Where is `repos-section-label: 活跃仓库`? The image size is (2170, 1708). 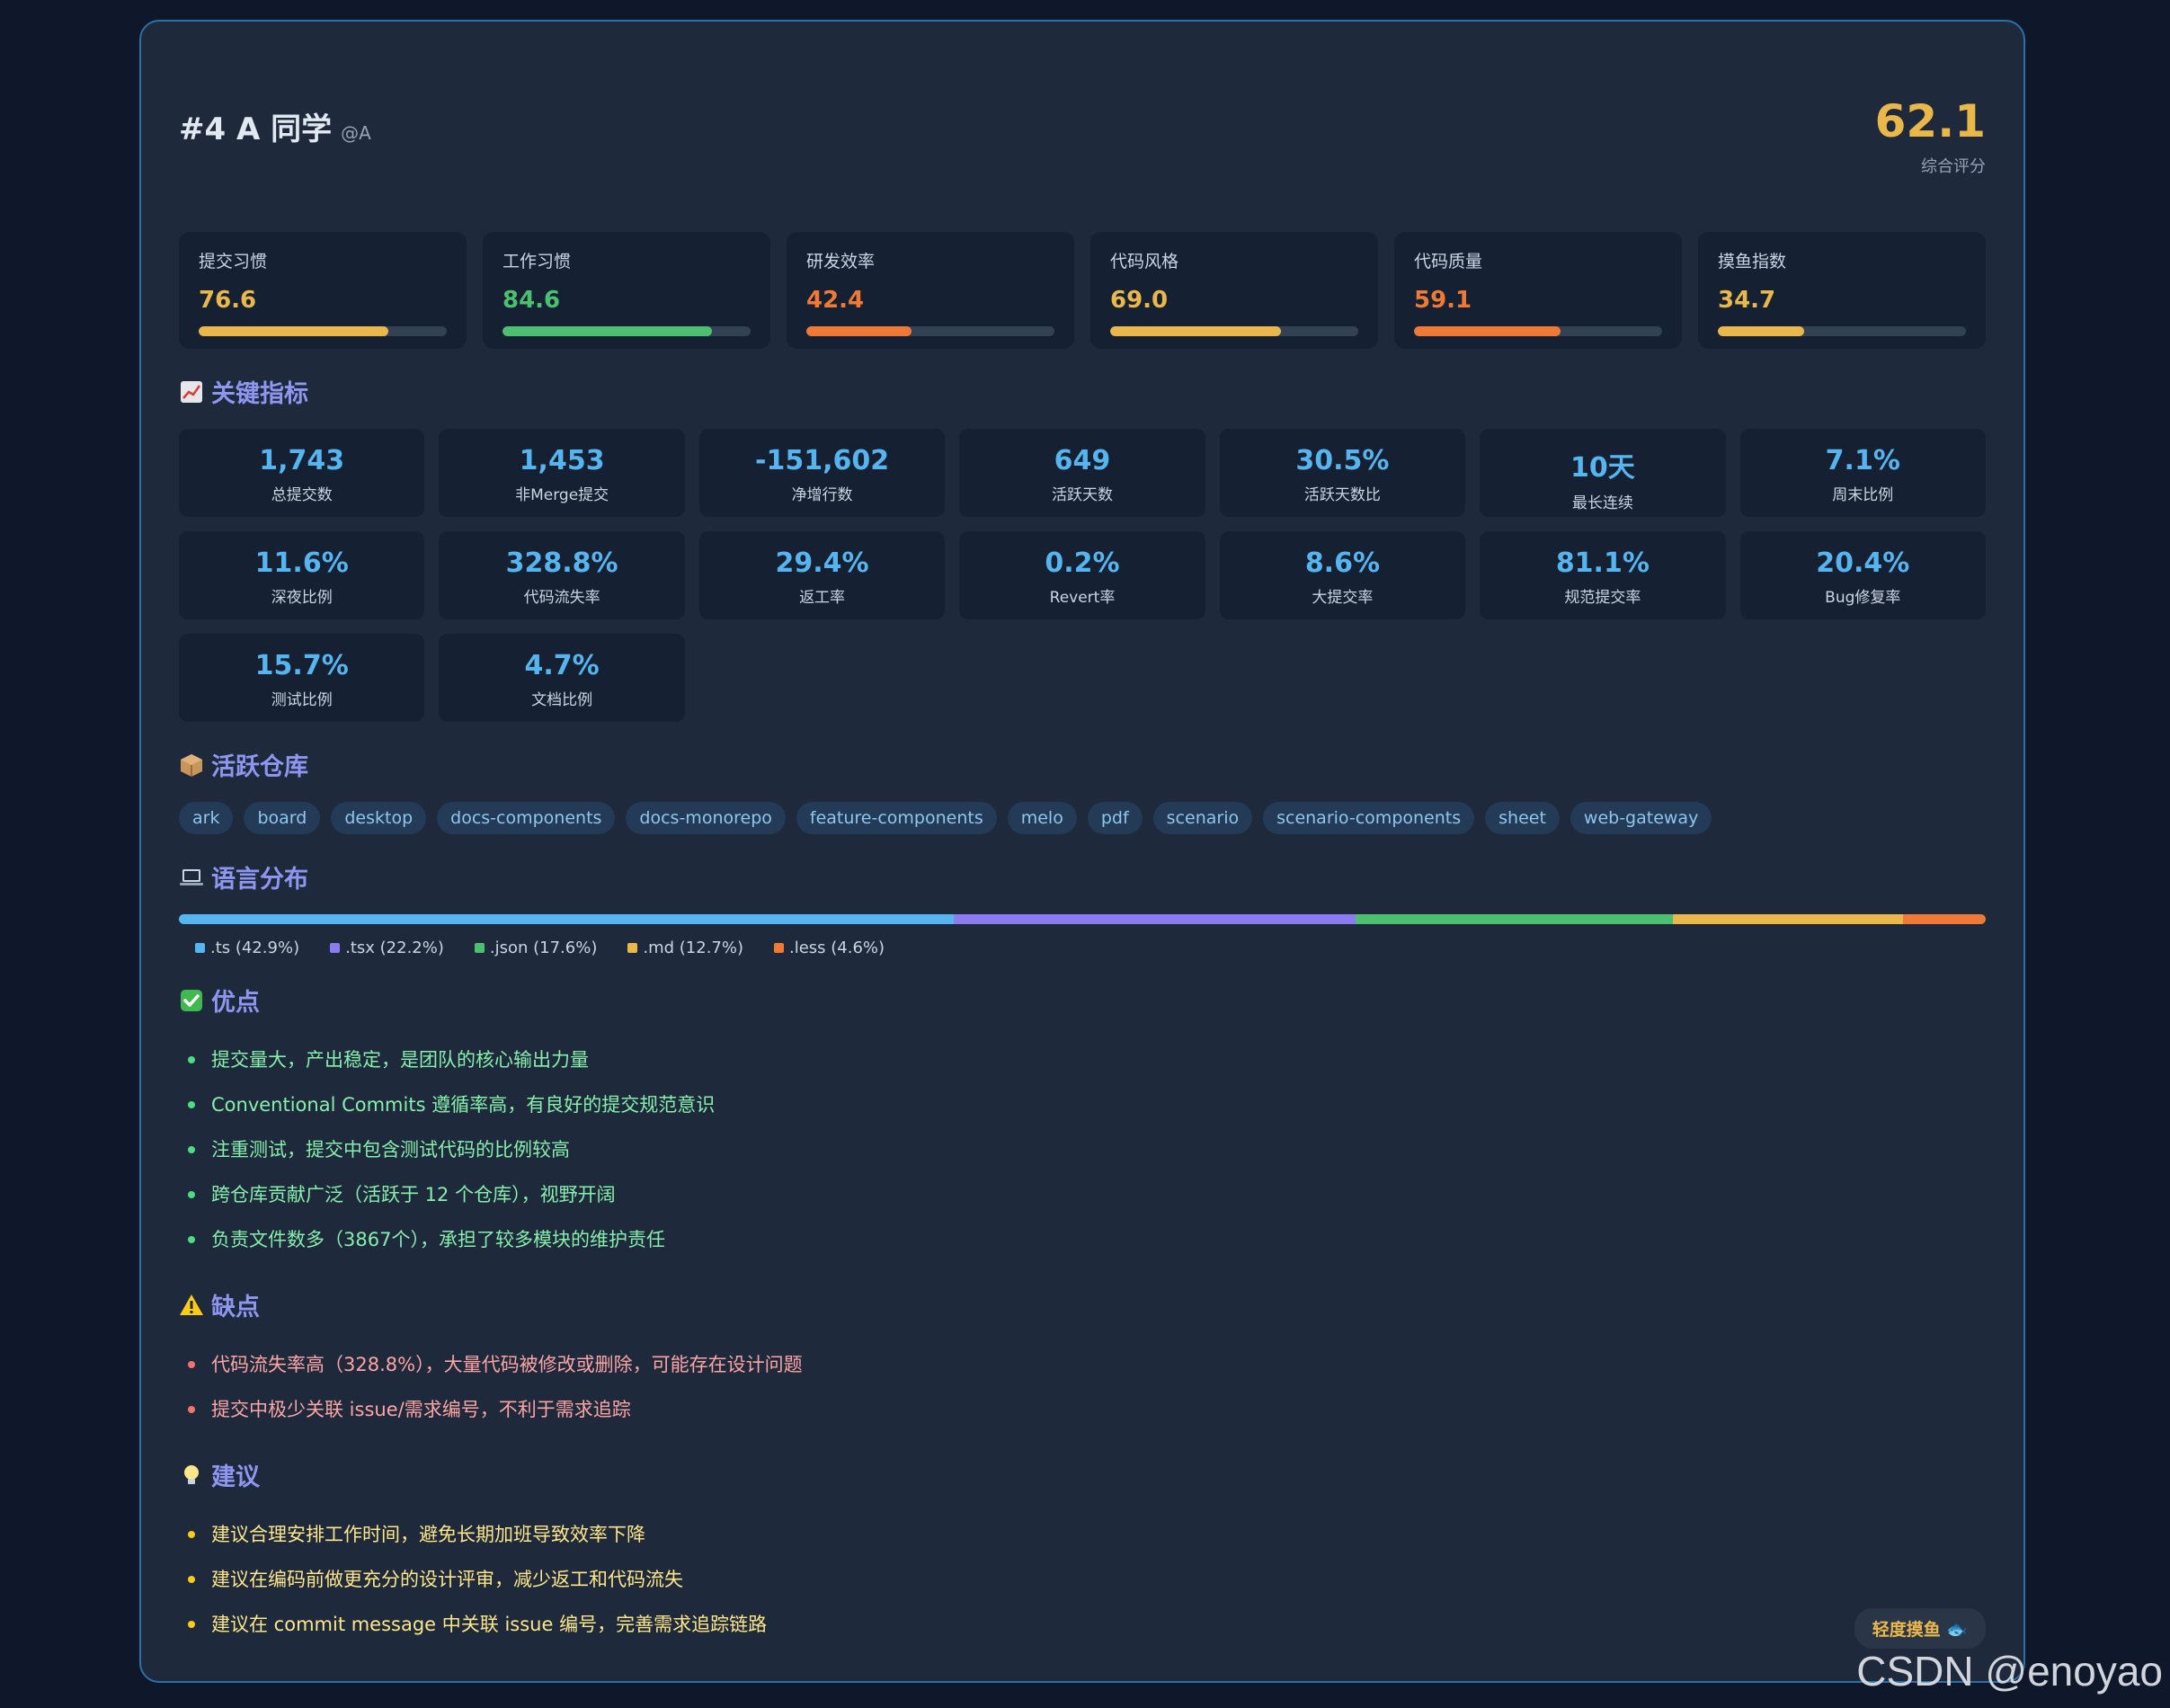
repos-section-label: 活跃仓库 is located at coordinates (259, 767).